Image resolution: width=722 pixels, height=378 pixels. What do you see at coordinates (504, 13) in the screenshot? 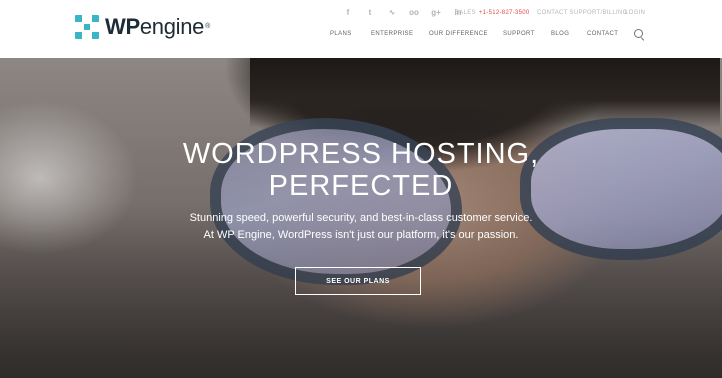
I see `sales-phone-number: +1-512-827-3500` at bounding box center [504, 13].